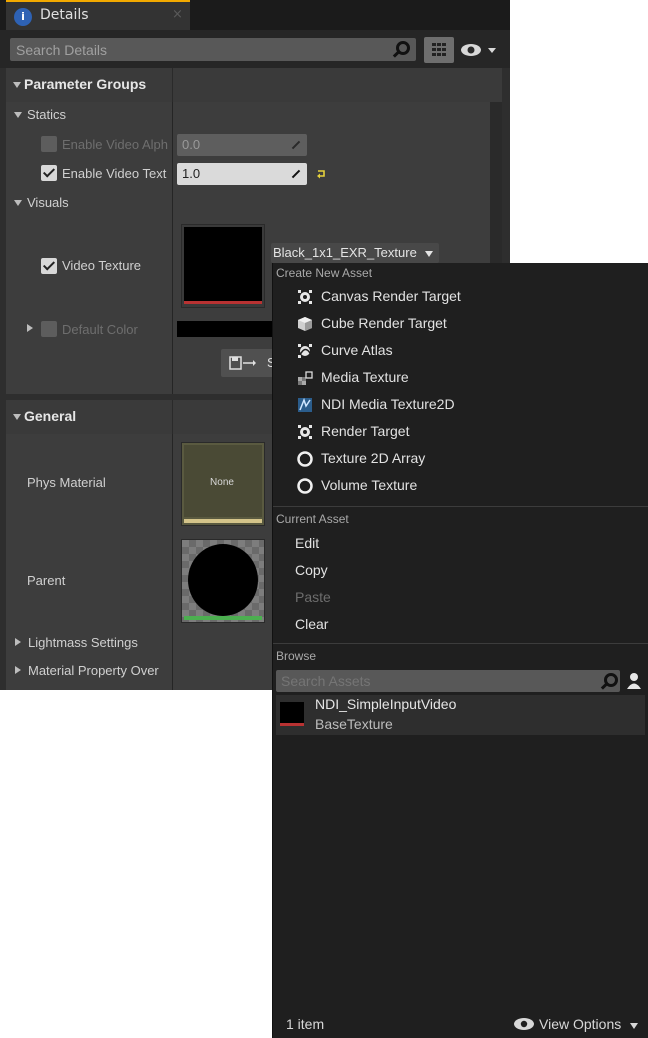 This screenshot has width=648, height=1038. What do you see at coordinates (48, 202) in the screenshot?
I see `group-visuals-label: Visuals` at bounding box center [48, 202].